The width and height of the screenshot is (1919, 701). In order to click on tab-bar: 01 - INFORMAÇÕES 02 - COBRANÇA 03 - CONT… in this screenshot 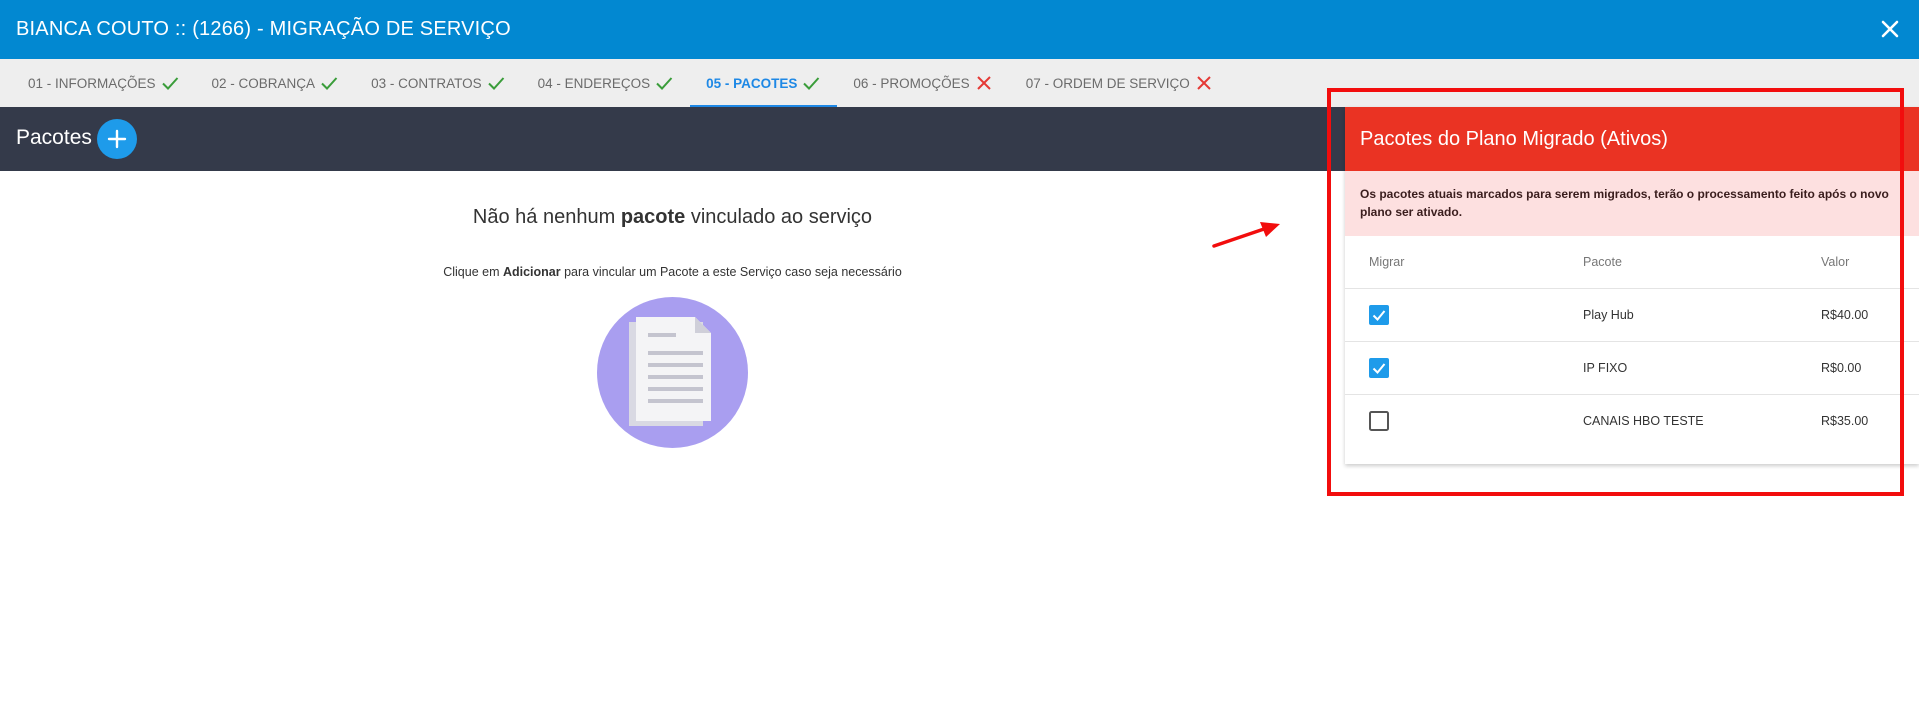, I will do `click(959, 83)`.